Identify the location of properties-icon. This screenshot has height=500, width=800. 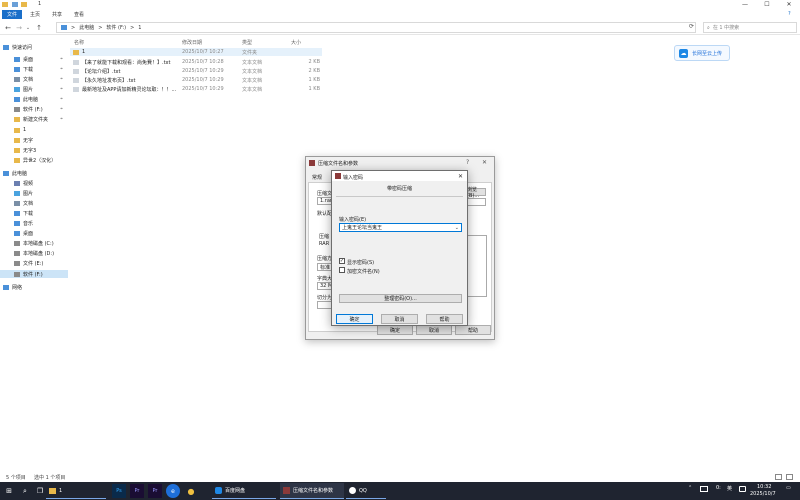
(15, 4).